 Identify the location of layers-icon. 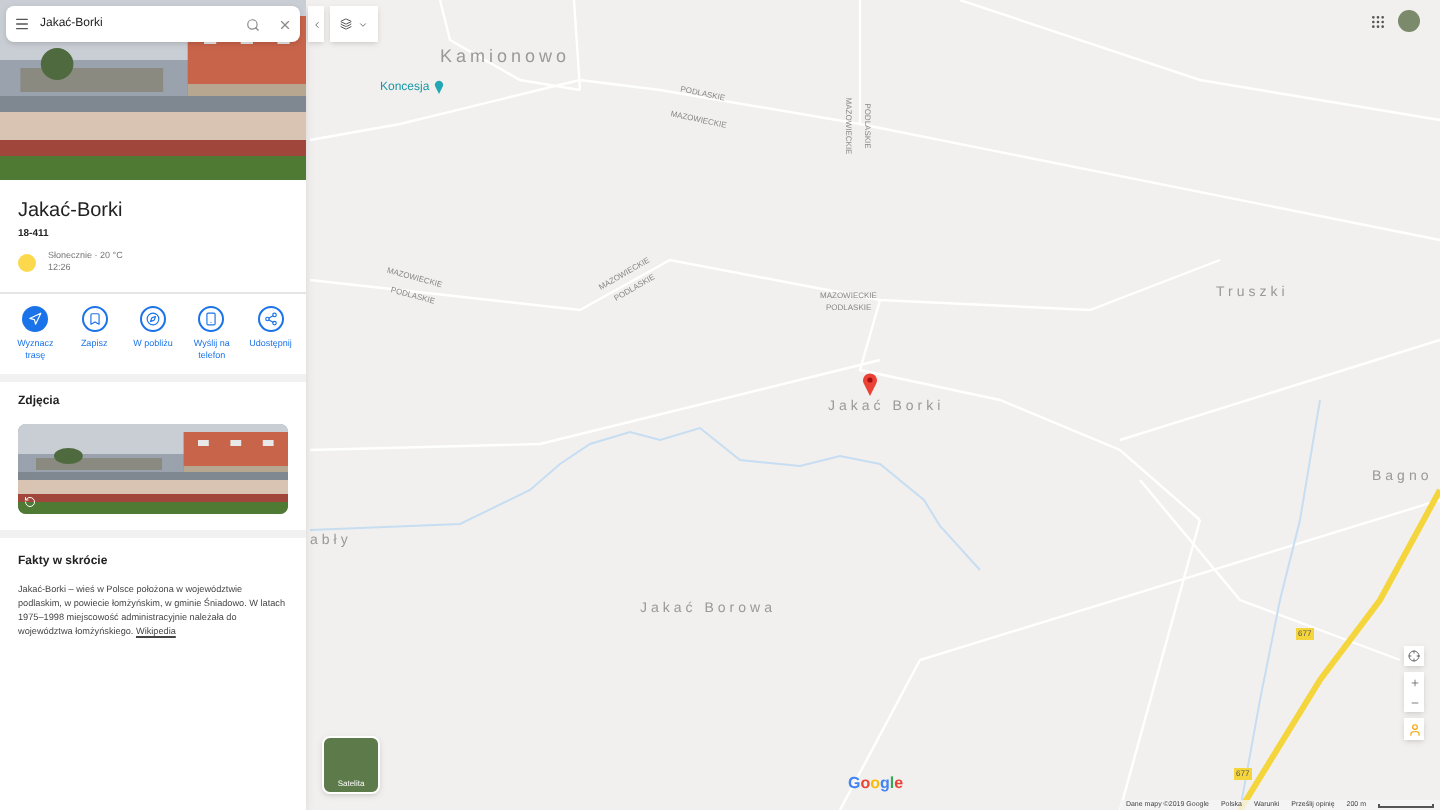
(346, 24).